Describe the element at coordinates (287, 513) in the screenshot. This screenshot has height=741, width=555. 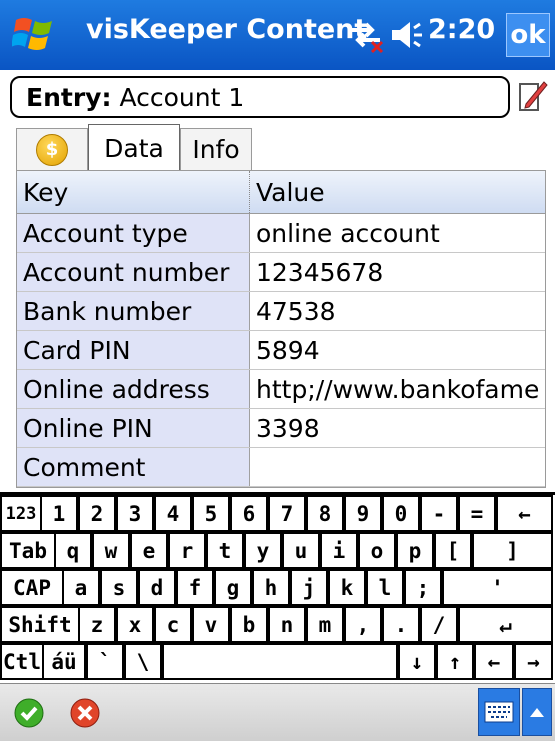
I see `key-7: 7` at that location.